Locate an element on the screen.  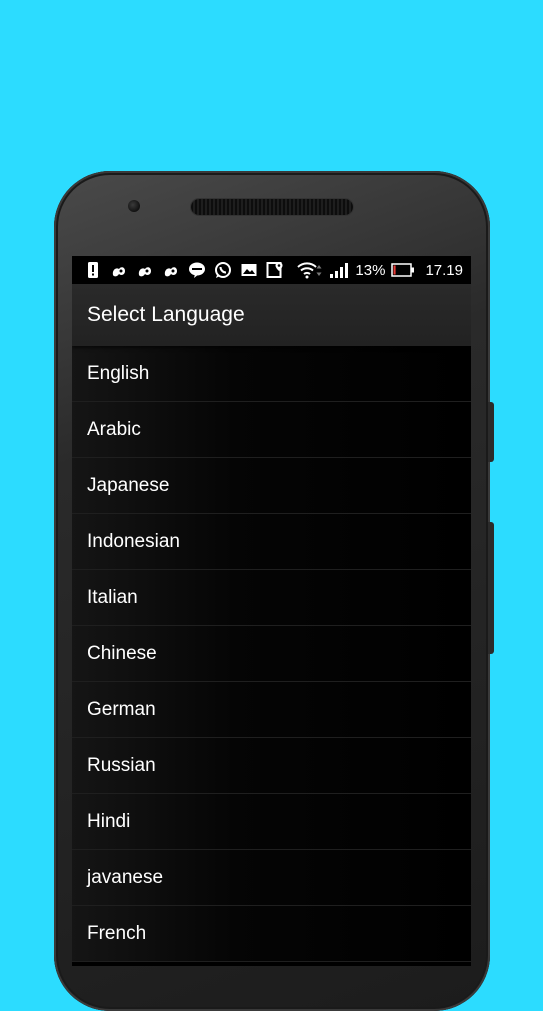
clock: 17.19 is located at coordinates (444, 270).